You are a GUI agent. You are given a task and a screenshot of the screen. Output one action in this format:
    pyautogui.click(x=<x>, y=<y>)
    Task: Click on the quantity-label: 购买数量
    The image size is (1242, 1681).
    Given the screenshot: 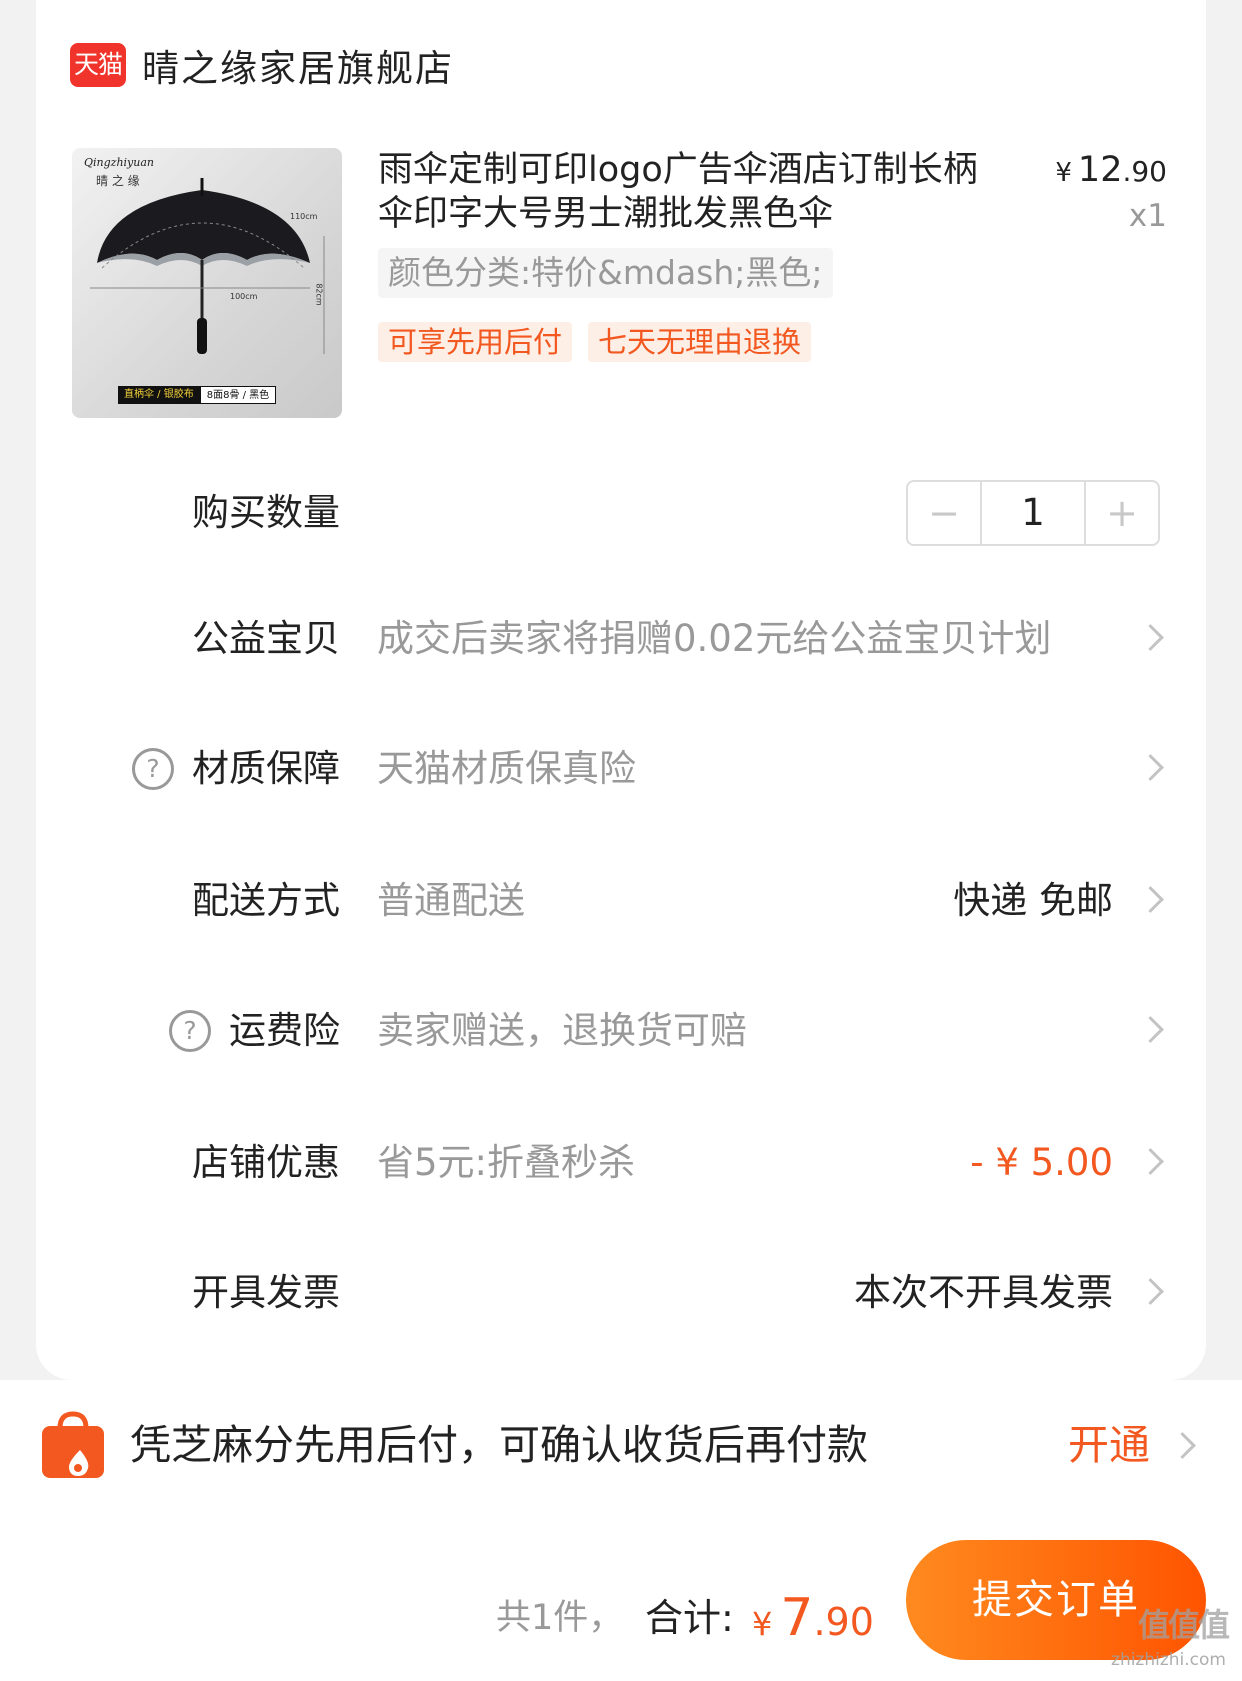 What is the action you would take?
    pyautogui.click(x=266, y=512)
    